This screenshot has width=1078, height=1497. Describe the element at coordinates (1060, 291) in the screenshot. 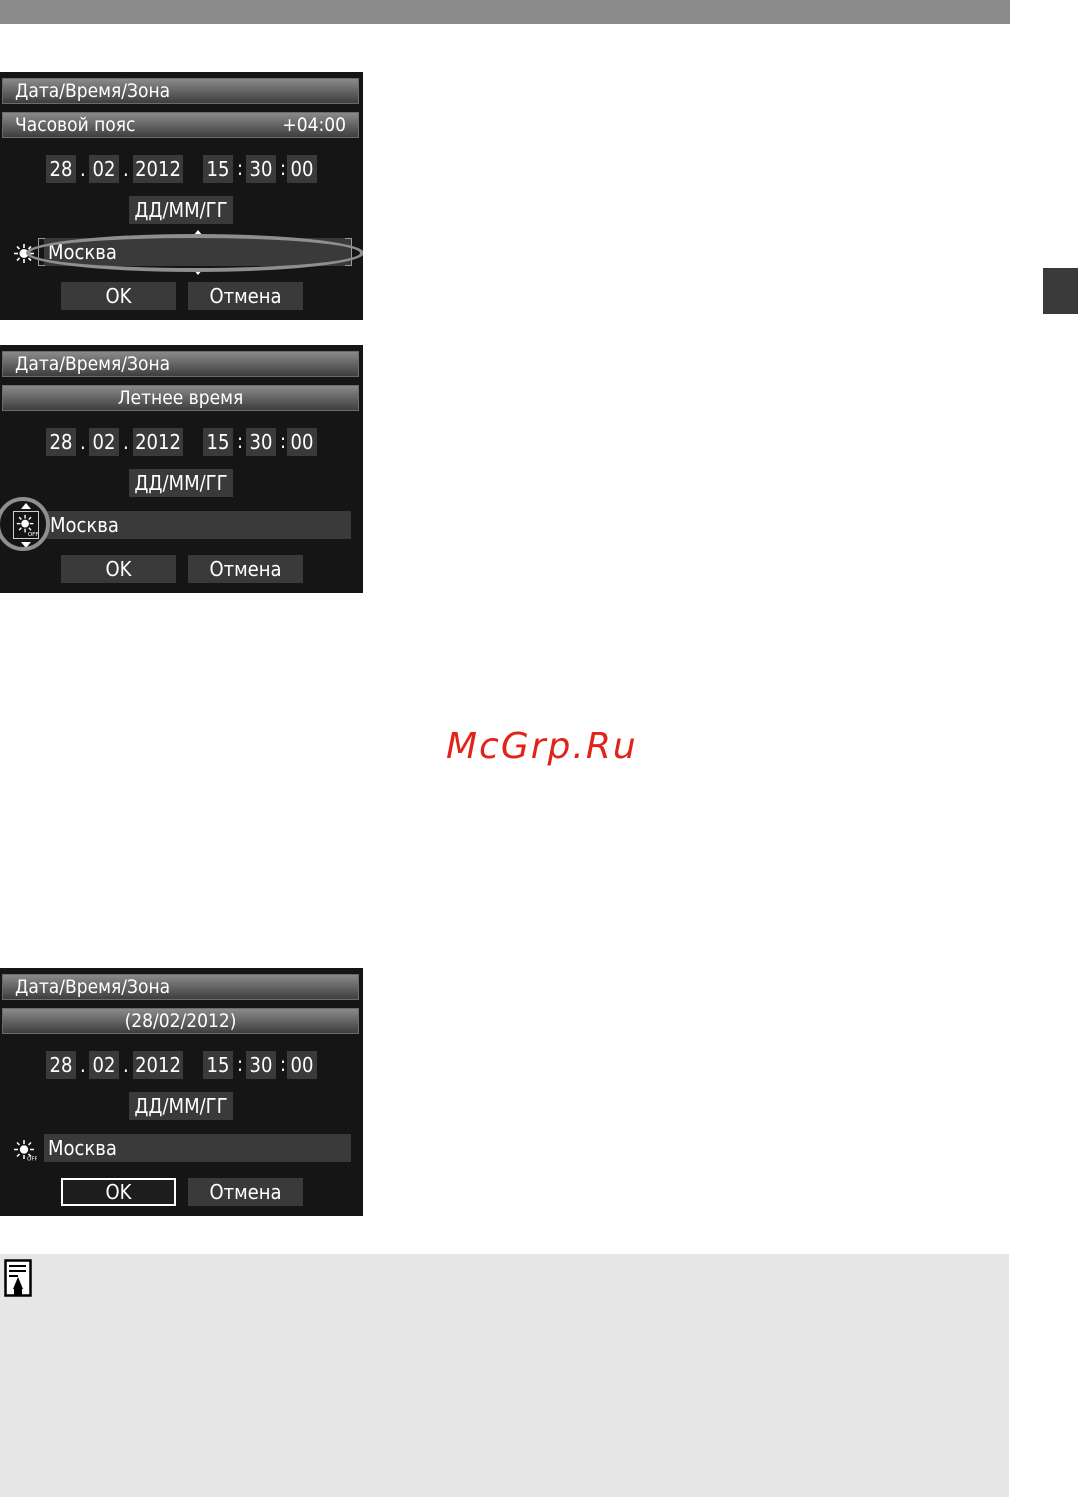

I see `chapter-tab` at that location.